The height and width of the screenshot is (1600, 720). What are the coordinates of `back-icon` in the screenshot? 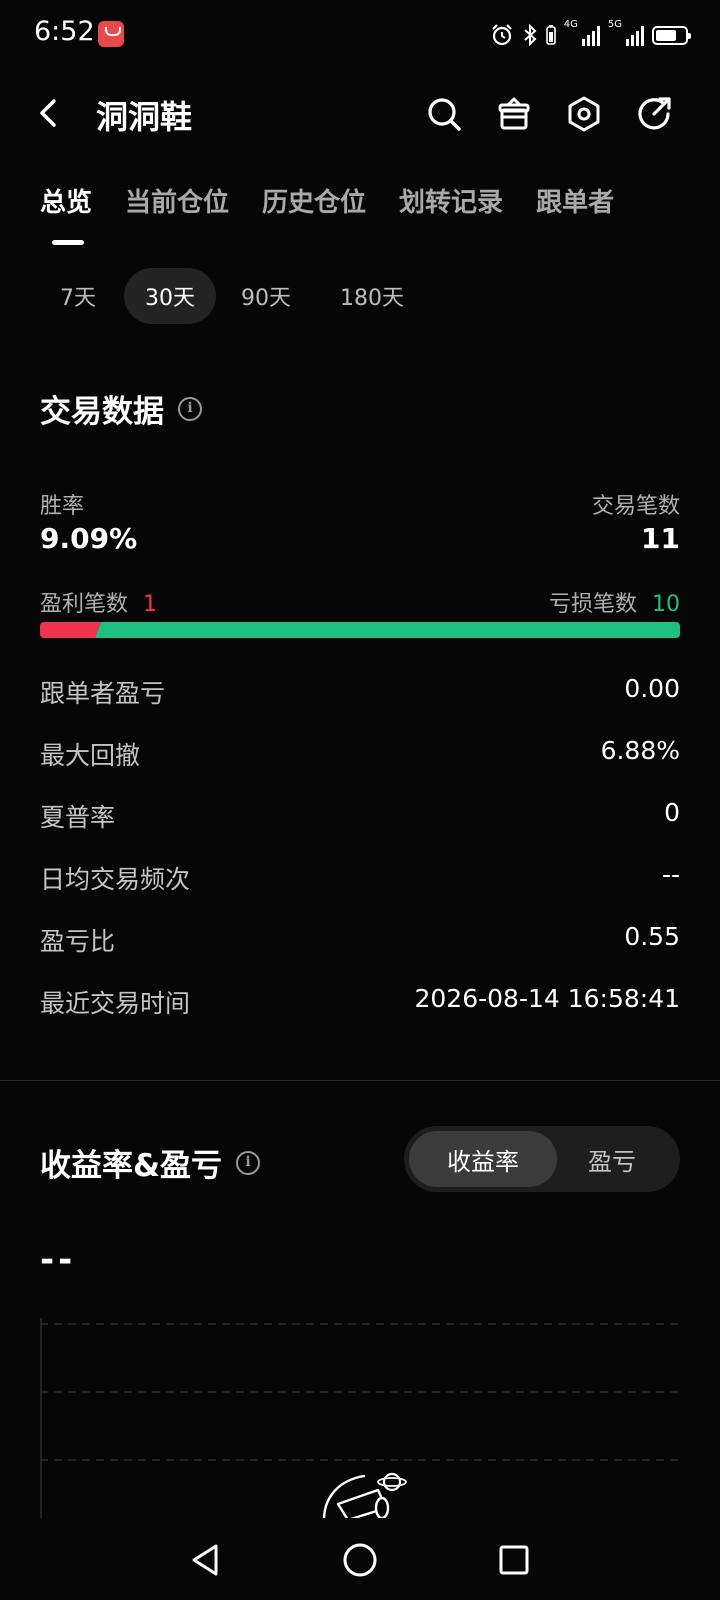 It's located at (50, 113).